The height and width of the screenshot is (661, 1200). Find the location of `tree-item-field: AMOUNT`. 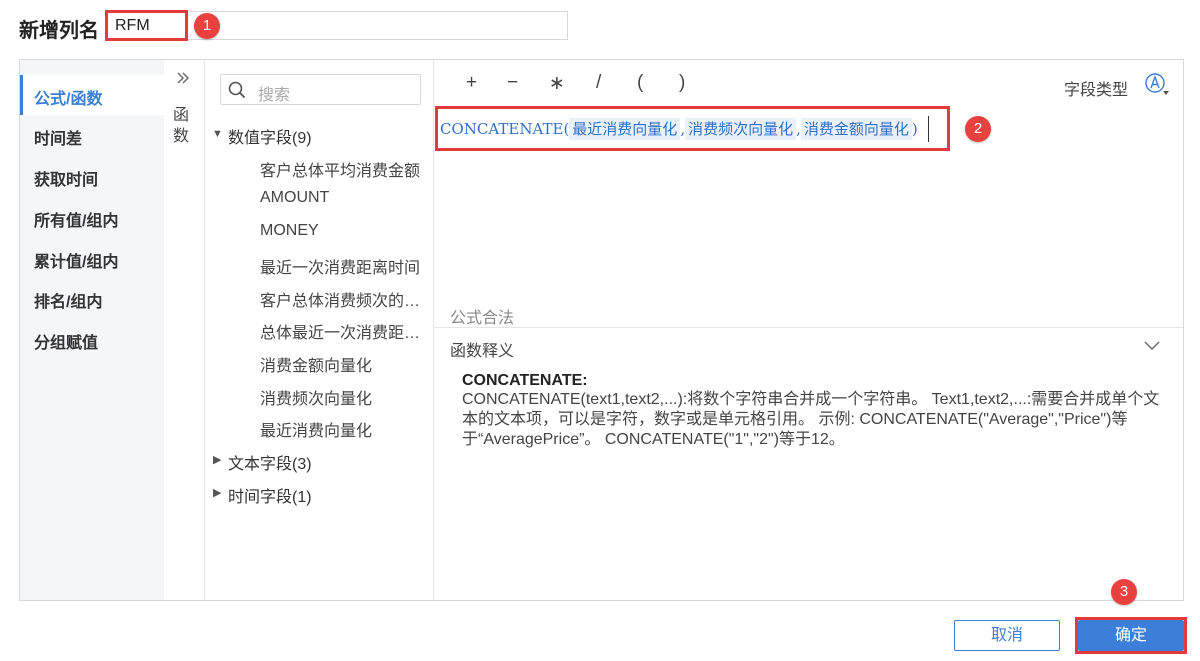

tree-item-field: AMOUNT is located at coordinates (342, 198).